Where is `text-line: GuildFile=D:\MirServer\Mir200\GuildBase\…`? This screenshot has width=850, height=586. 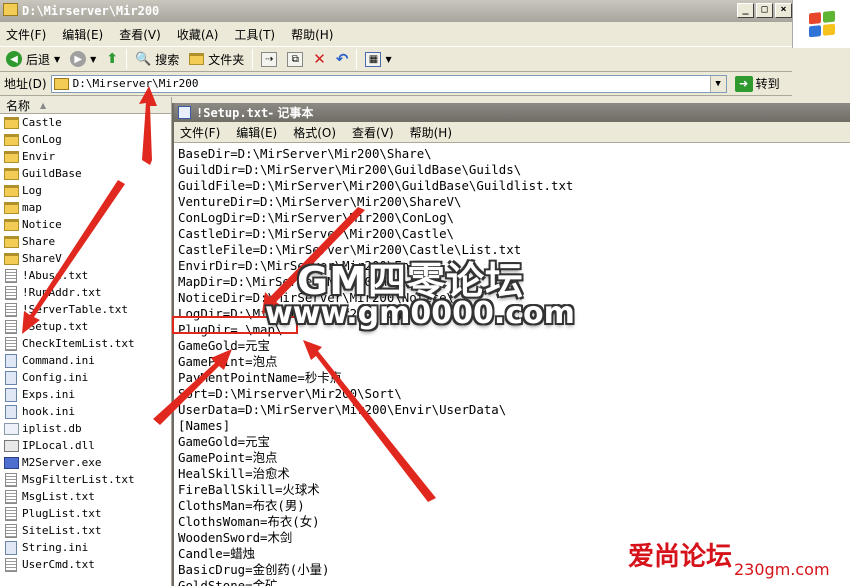 text-line: GuildFile=D:\MirServer\Mir200\GuildBase\… is located at coordinates (376, 185).